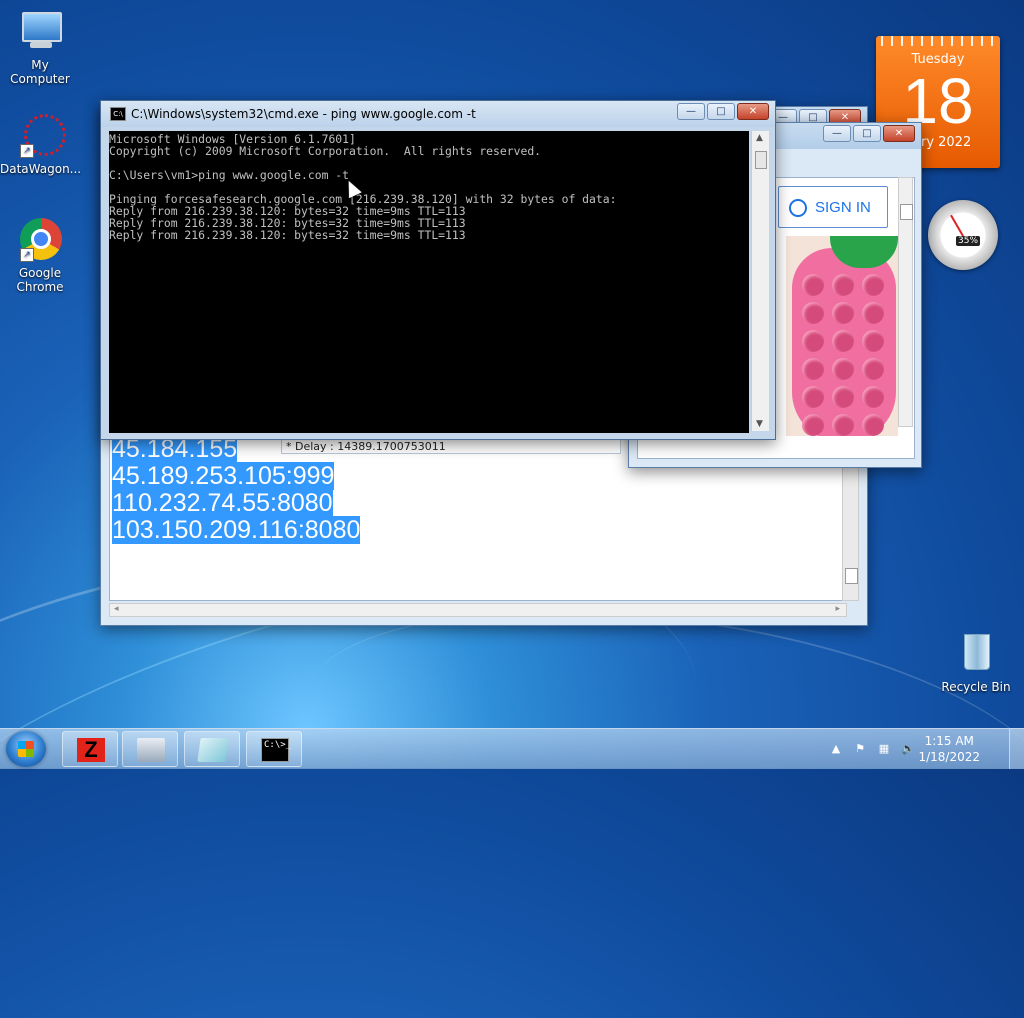 The image size is (1024, 1018). I want to click on cpu-percent: 35%, so click(968, 241).